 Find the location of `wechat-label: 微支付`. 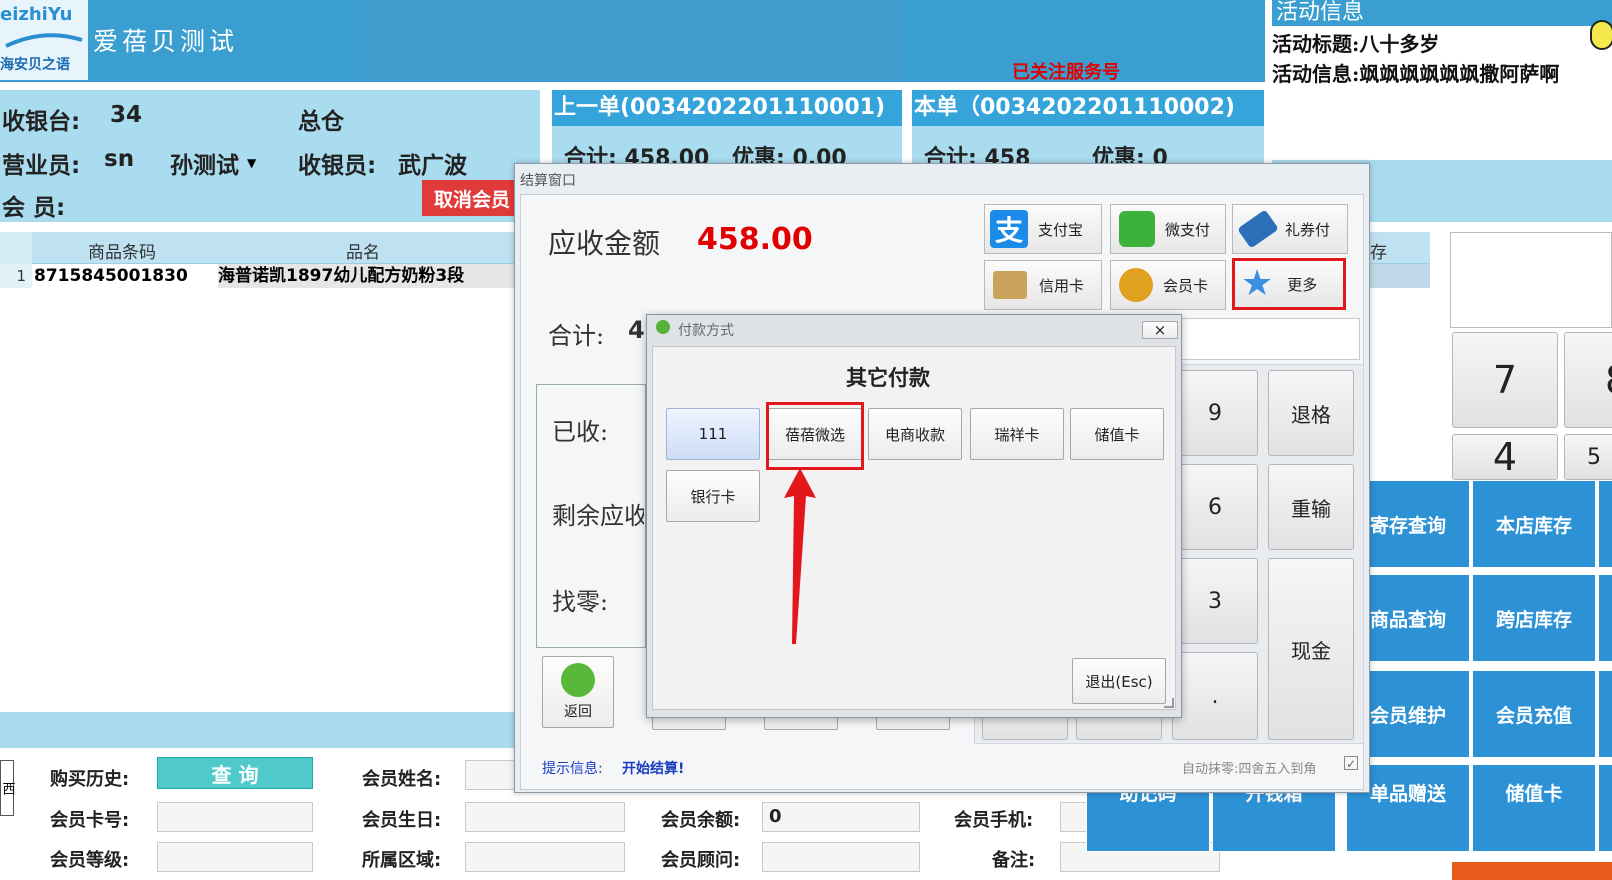

wechat-label: 微支付 is located at coordinates (1188, 229).